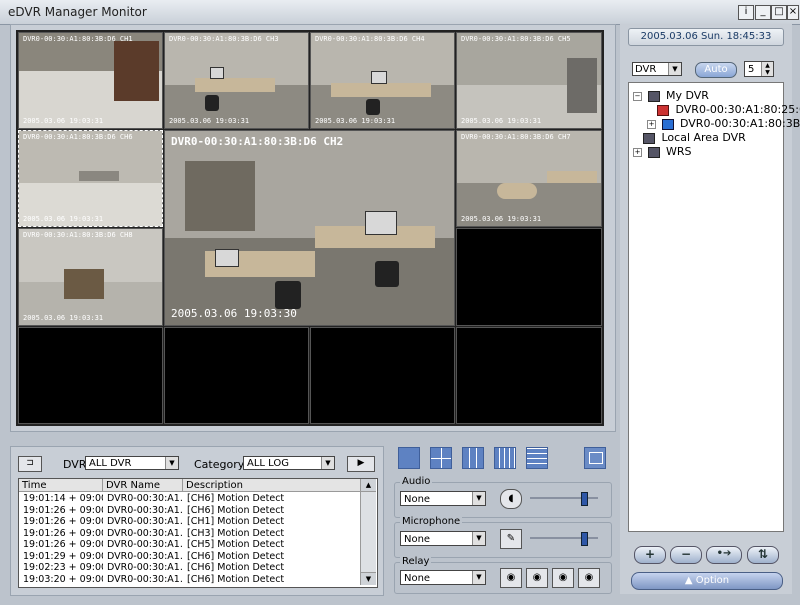 Image resolution: width=800 pixels, height=605 pixels. What do you see at coordinates (409, 458) in the screenshot?
I see `layout-1-icon` at bounding box center [409, 458].